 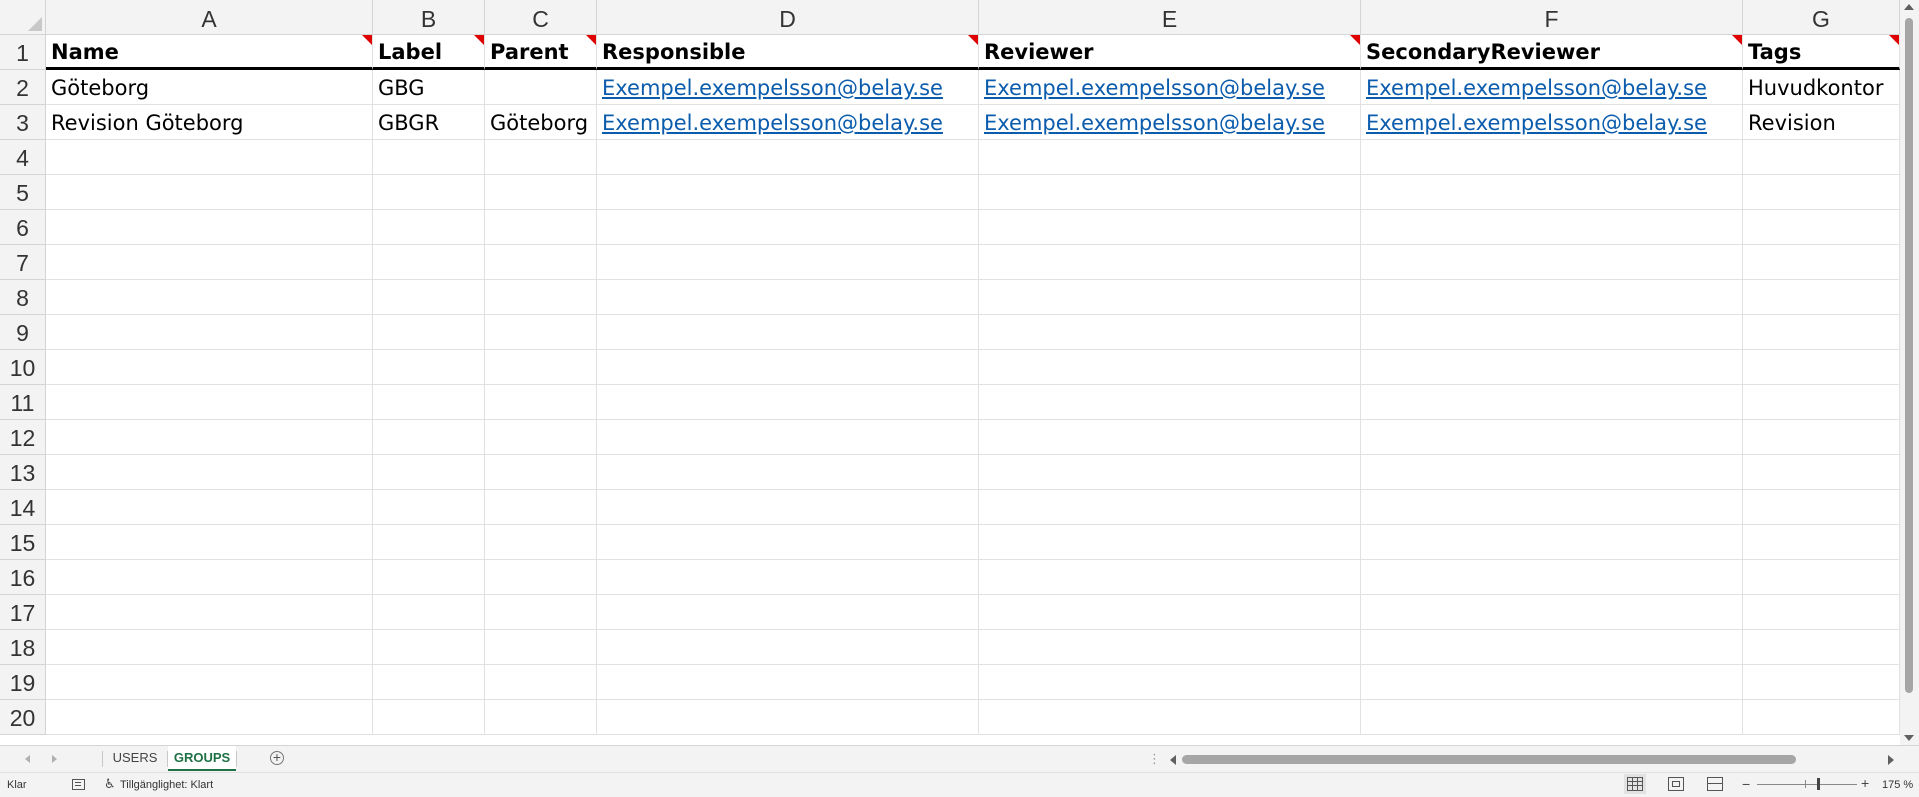 I want to click on row-header-6: 6, so click(x=23, y=227).